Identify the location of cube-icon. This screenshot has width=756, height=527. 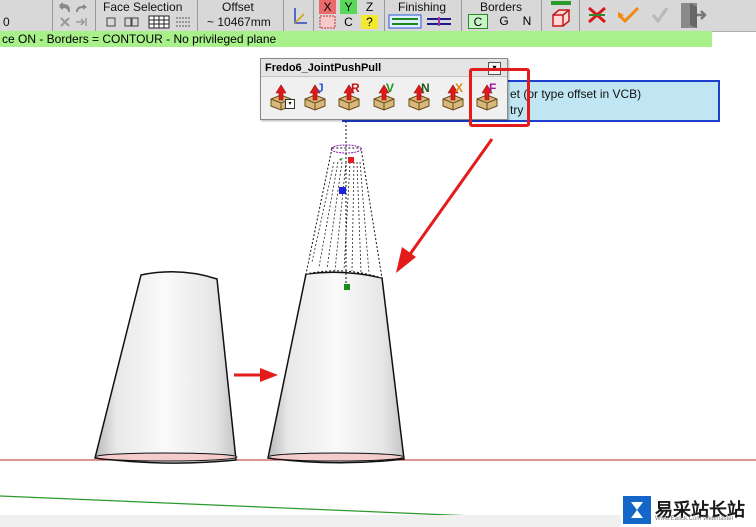
(561, 18).